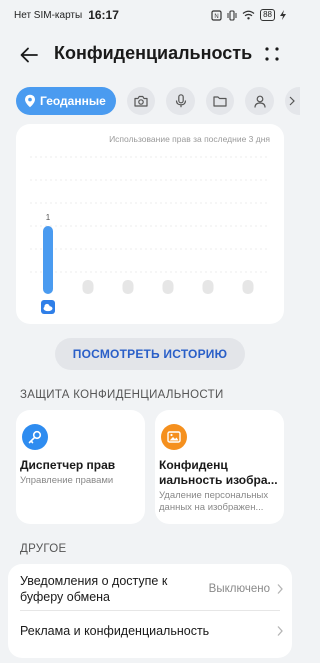 The width and height of the screenshot is (320, 663). What do you see at coordinates (48, 15) in the screenshot?
I see `carrier-label: Нет SIM-карты` at bounding box center [48, 15].